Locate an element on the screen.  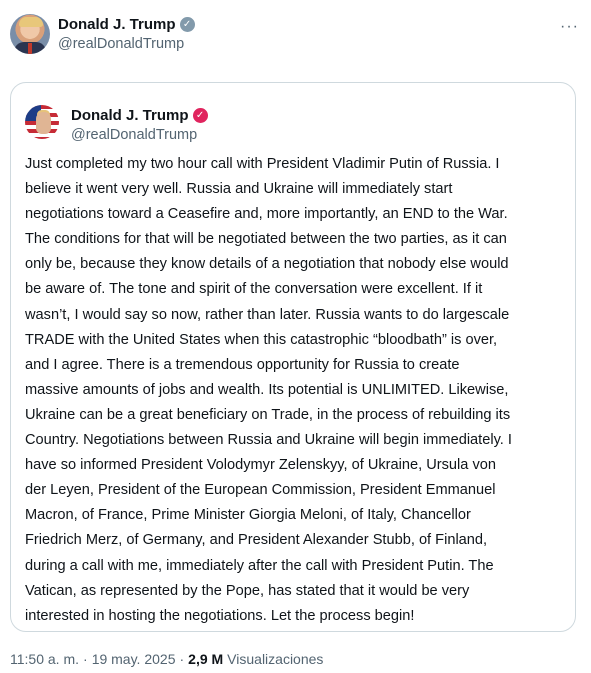
quoted-author-name: Donald J. Trump is located at coordinates (130, 115).